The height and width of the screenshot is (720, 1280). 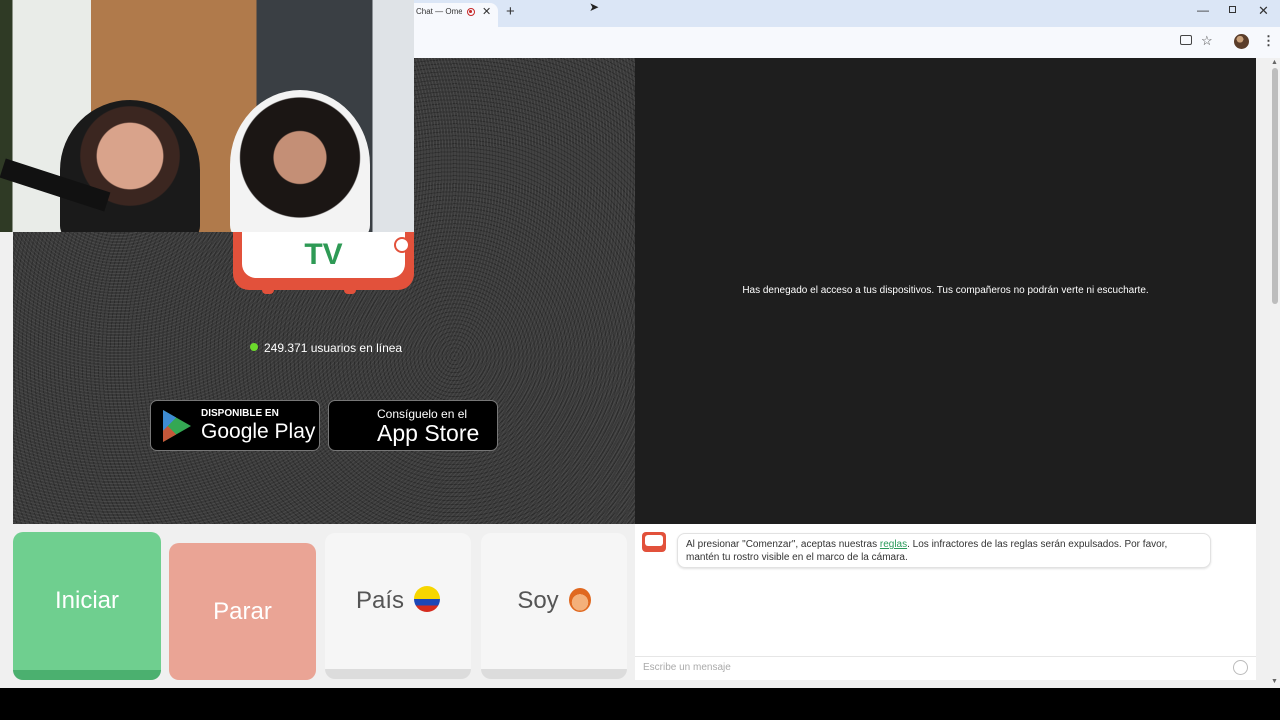 What do you see at coordinates (428, 433) in the screenshot?
I see `app-store-title: App Store` at bounding box center [428, 433].